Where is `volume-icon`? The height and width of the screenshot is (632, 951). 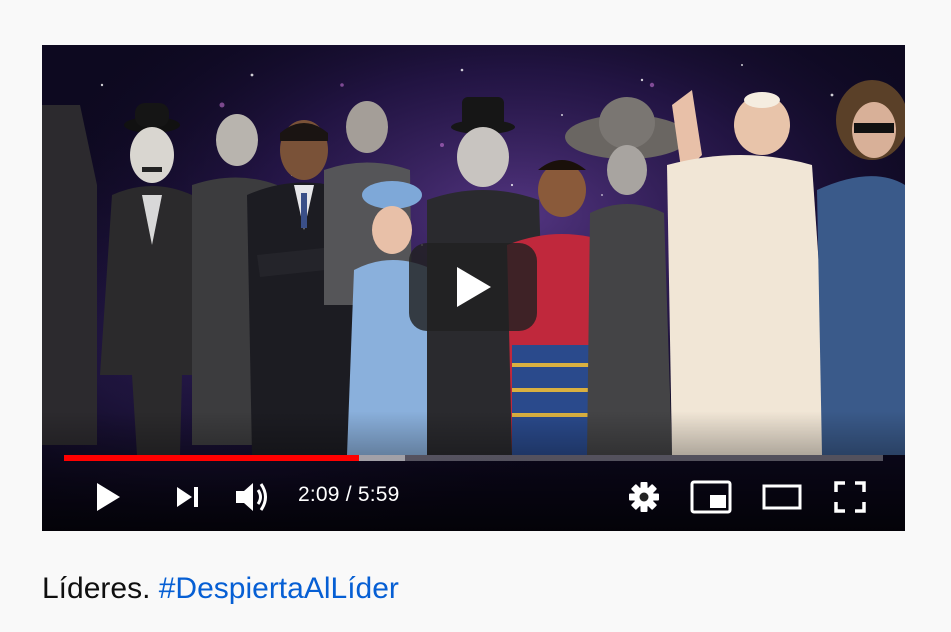
volume-icon is located at coordinates (251, 497).